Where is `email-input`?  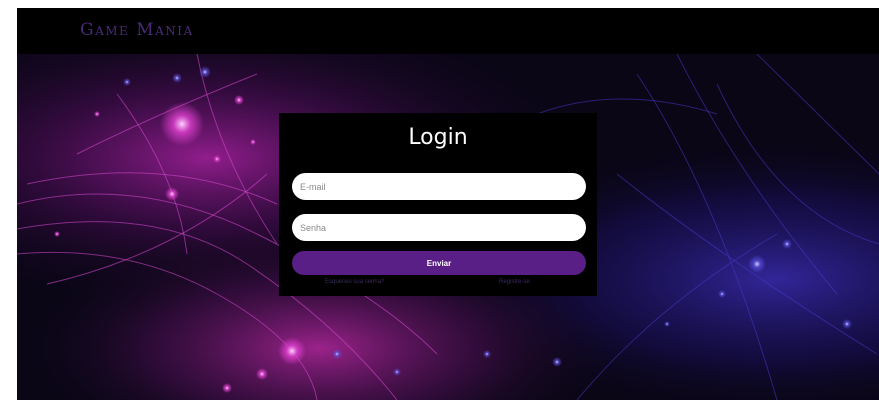 email-input is located at coordinates (439, 186).